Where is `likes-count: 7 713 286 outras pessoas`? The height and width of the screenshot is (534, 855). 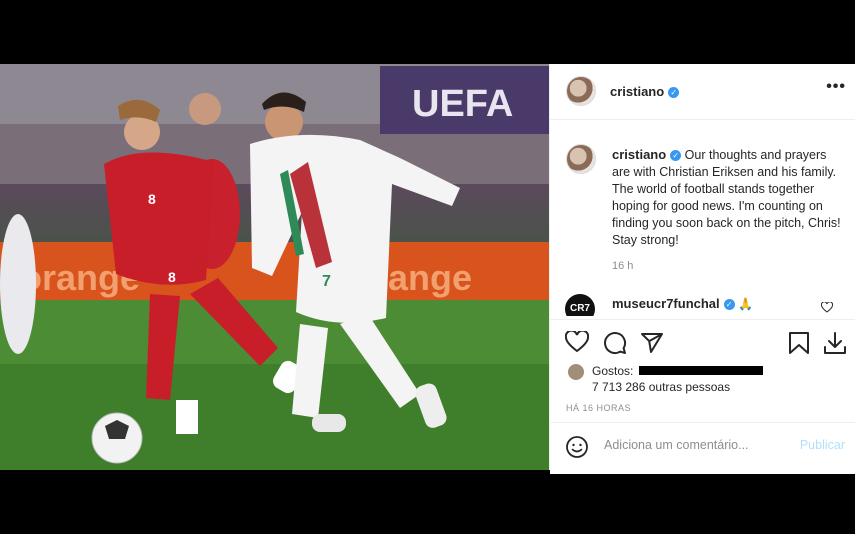 likes-count: 7 713 286 outras pessoas is located at coordinates (661, 387).